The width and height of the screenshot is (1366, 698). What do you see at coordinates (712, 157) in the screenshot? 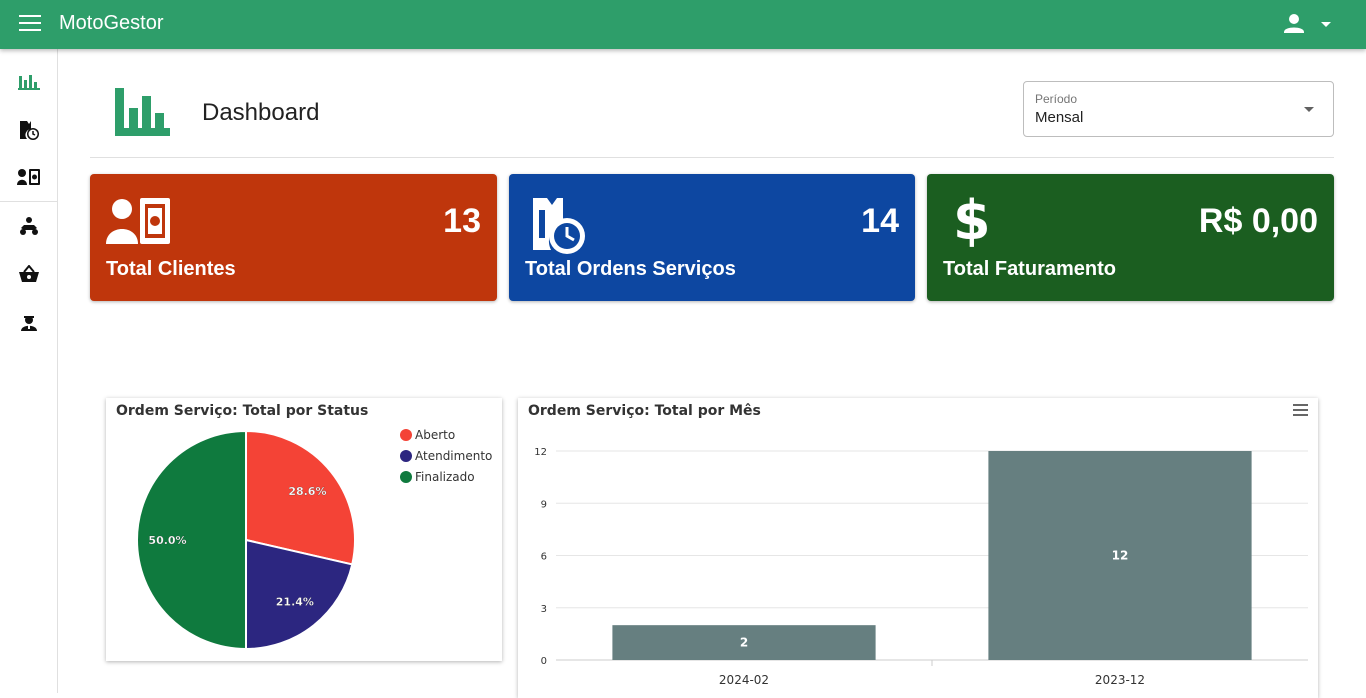
I see `header-divider` at bounding box center [712, 157].